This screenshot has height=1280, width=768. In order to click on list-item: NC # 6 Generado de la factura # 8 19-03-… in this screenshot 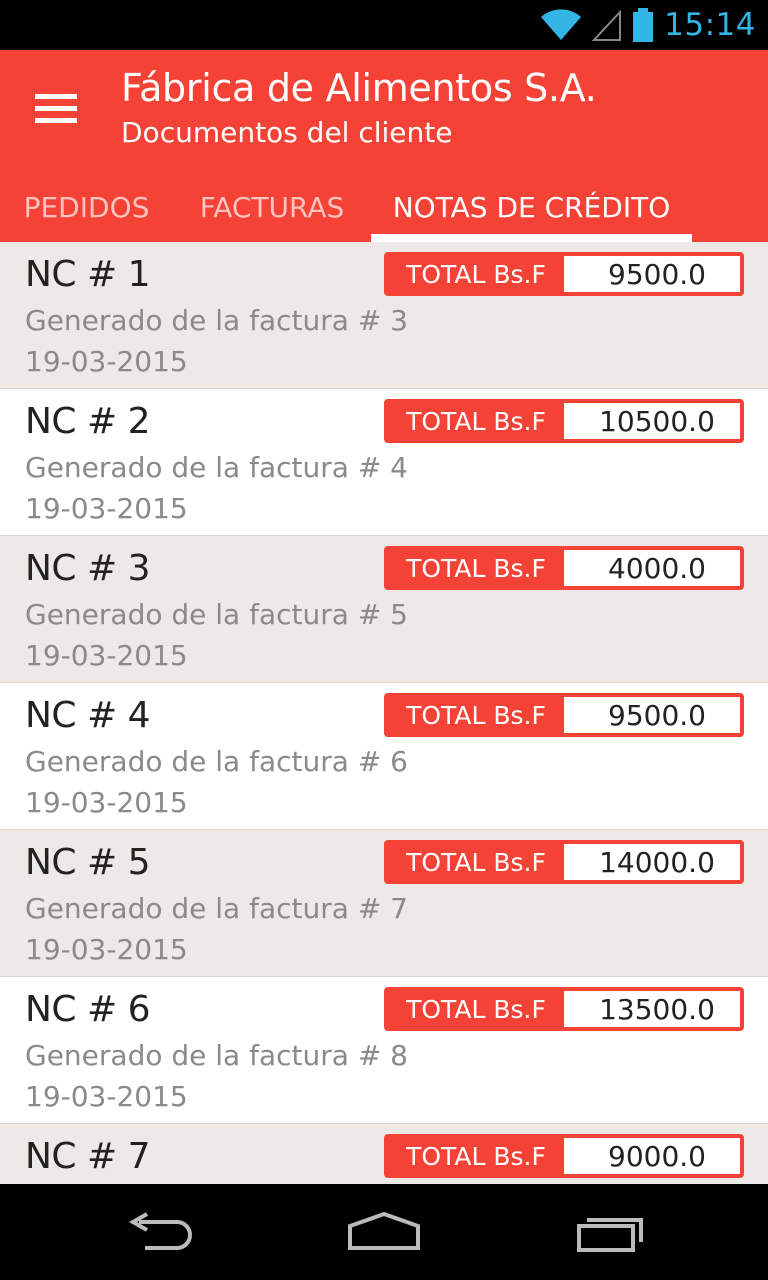, I will do `click(384, 1050)`.